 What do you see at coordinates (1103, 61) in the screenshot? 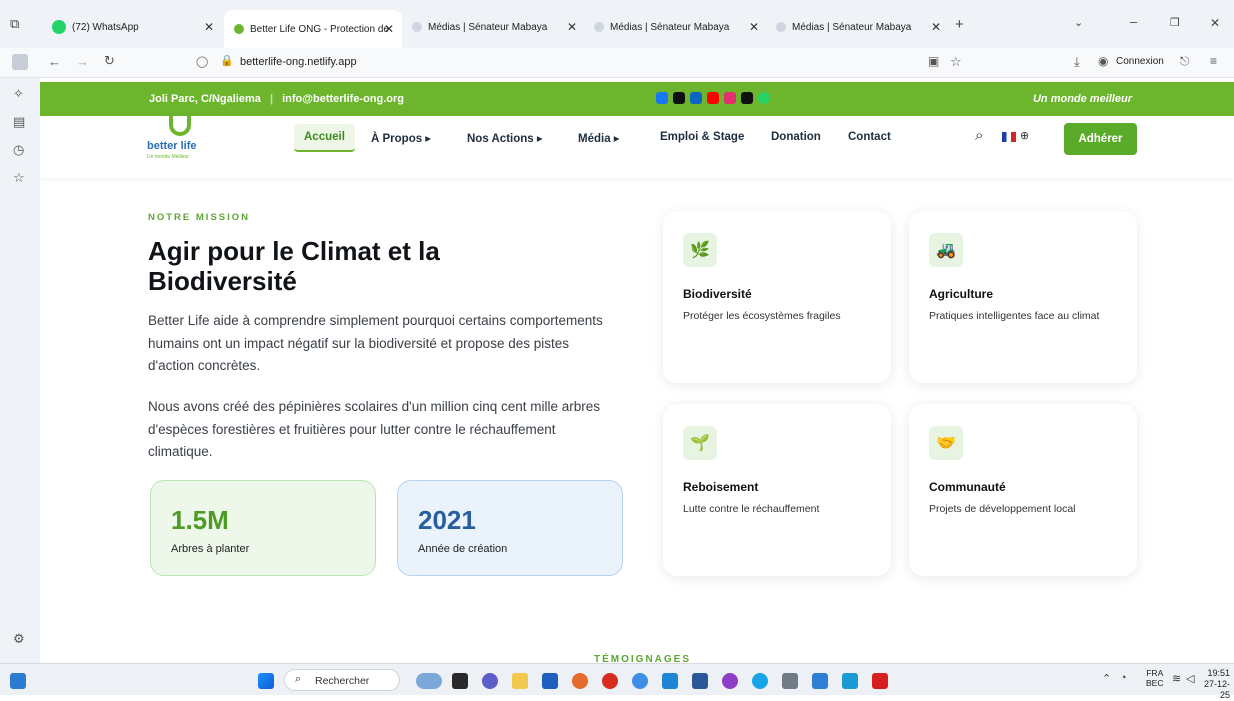
I see `profile-icon: ◉` at bounding box center [1103, 61].